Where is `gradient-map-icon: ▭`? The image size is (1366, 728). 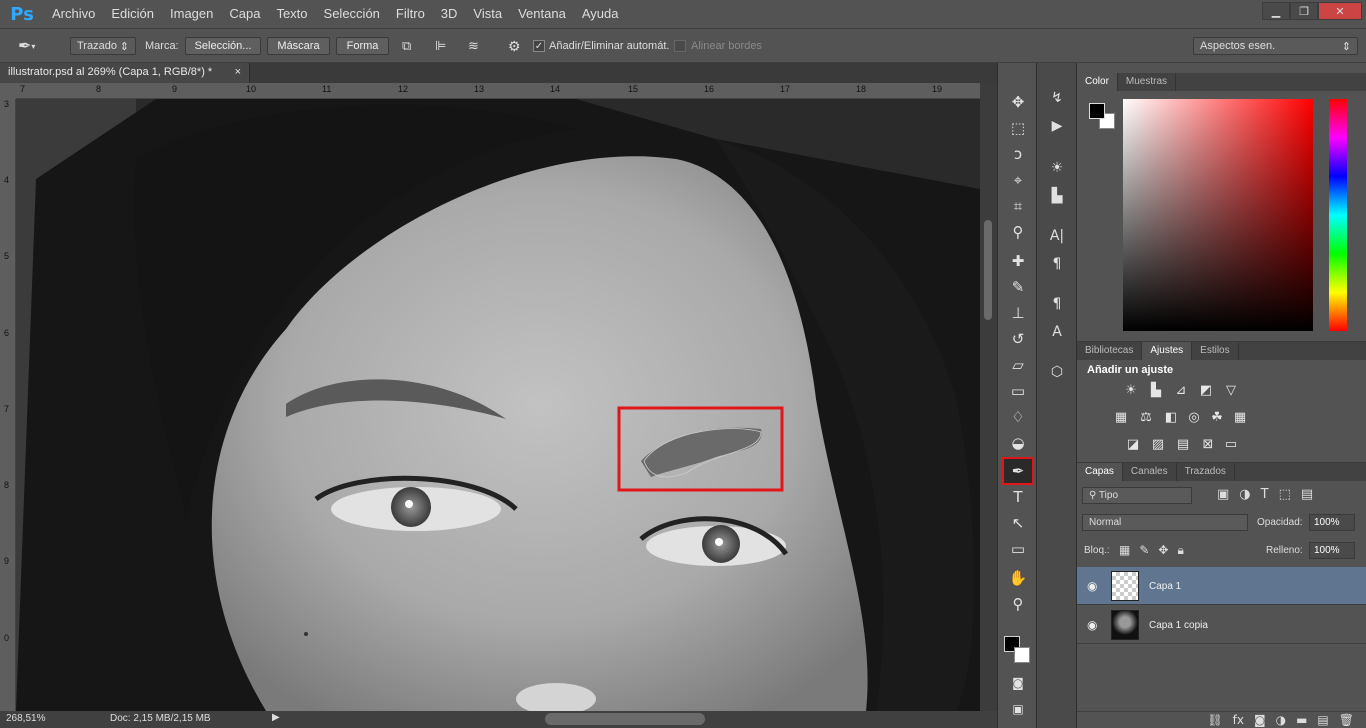
gradient-map-icon: ▭ is located at coordinates (1231, 444).